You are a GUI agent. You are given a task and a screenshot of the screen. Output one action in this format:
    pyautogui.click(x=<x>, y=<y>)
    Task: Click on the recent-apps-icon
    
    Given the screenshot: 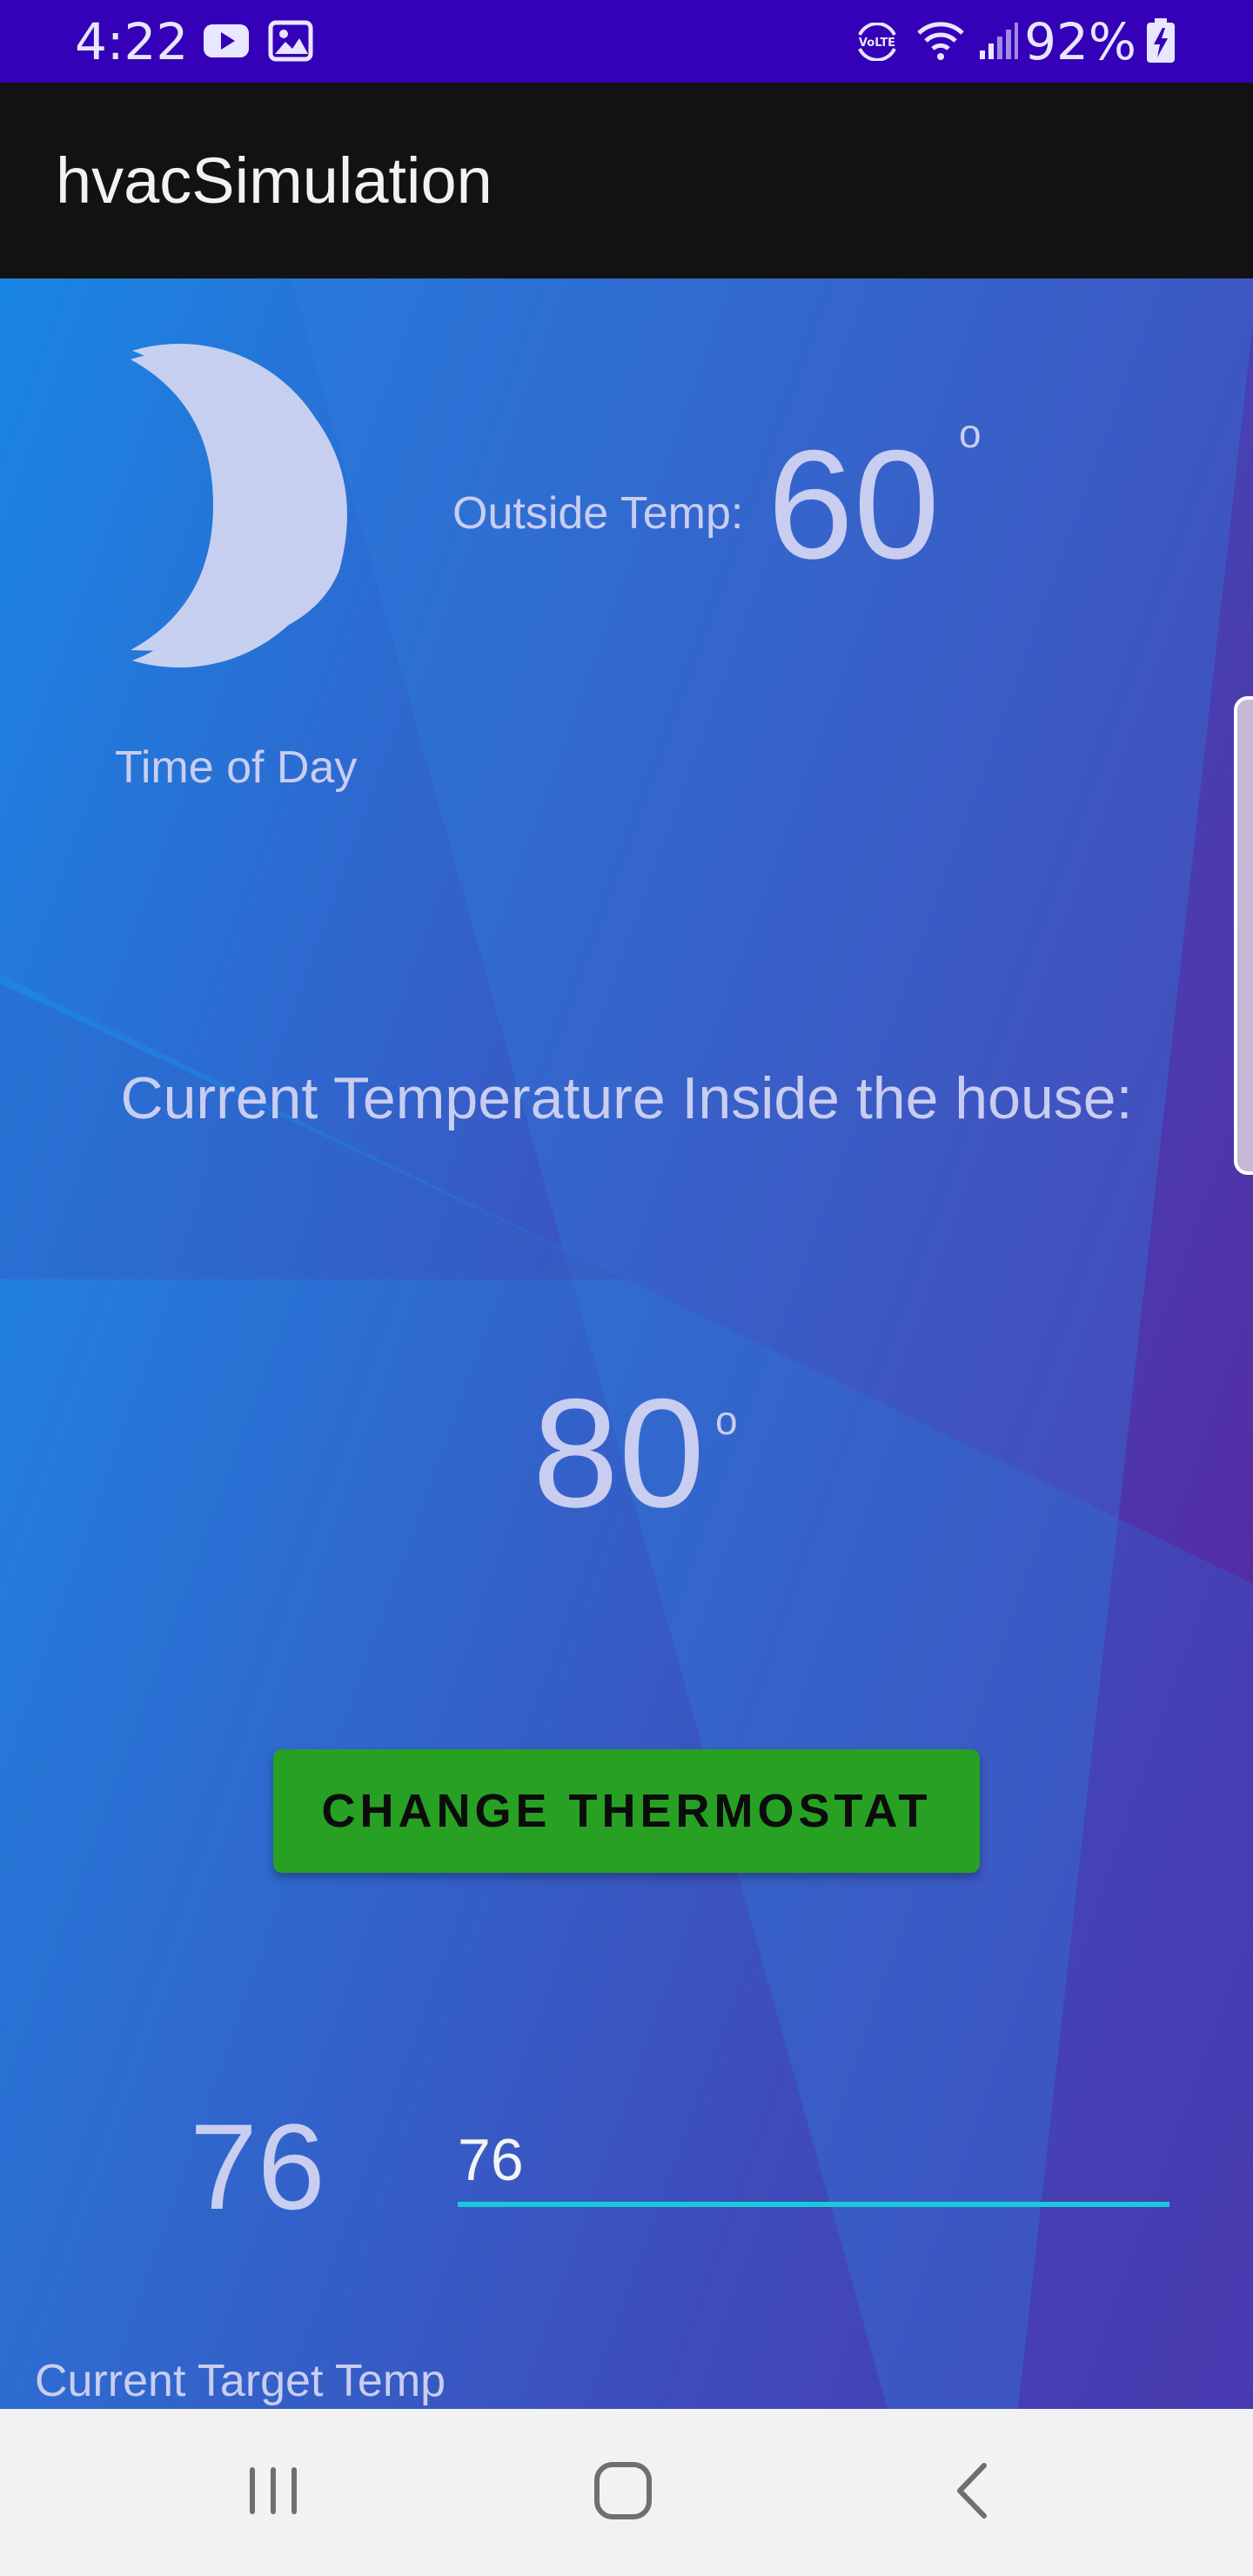 What is the action you would take?
    pyautogui.click(x=273, y=2493)
    